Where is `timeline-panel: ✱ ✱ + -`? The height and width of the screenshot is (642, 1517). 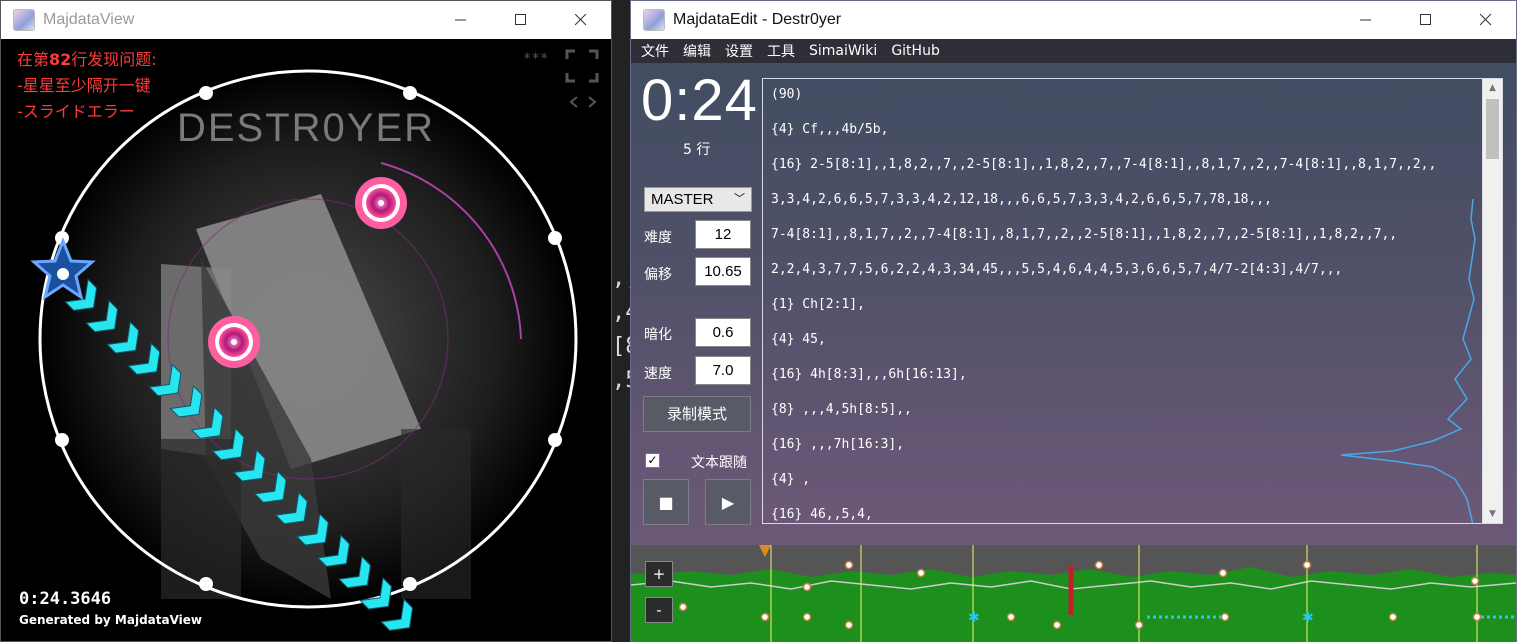
timeline-panel: ✱ ✱ + - is located at coordinates (1073, 593).